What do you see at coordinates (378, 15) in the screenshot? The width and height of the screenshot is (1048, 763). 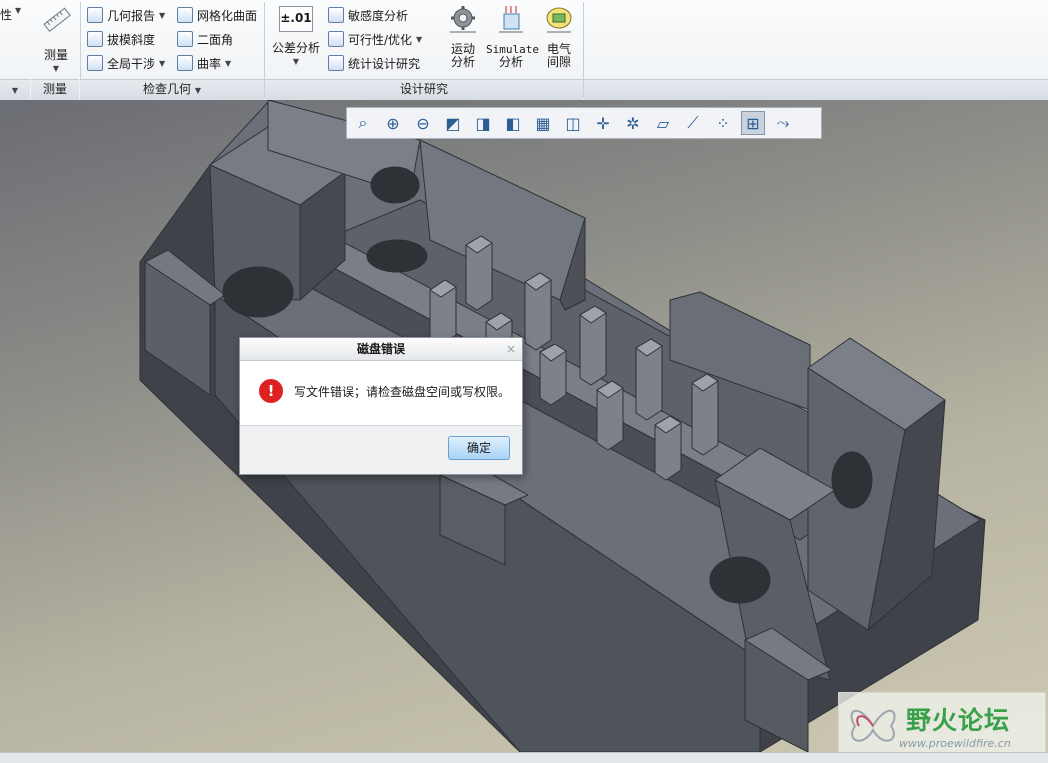 I see `sensitivity-label: 敏感度分析` at bounding box center [378, 15].